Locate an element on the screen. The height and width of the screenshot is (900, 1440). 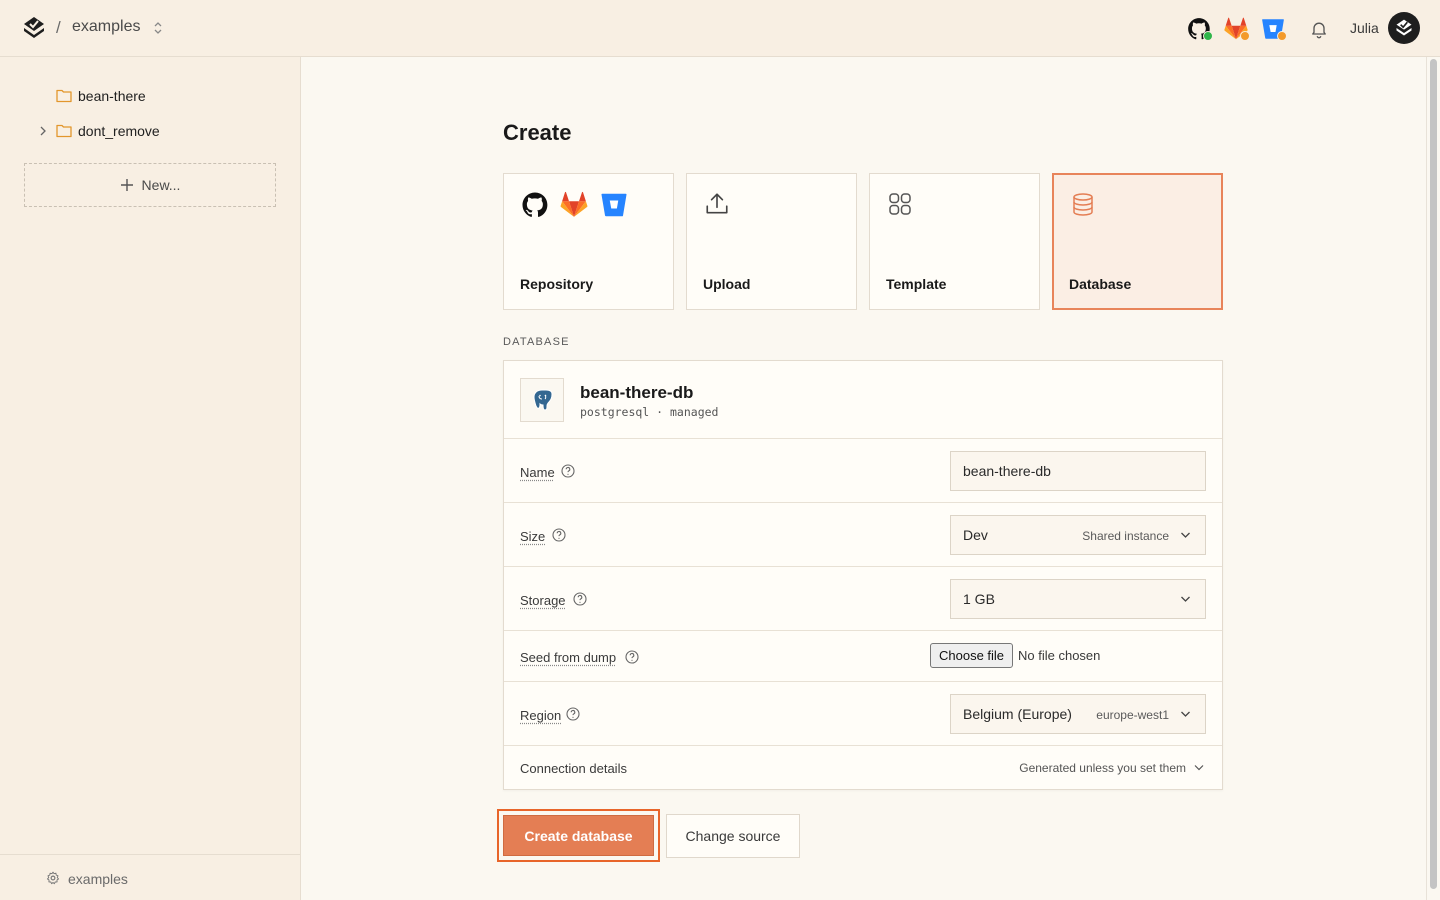
sidebar-item-label: dont_remove is located at coordinates (119, 131).